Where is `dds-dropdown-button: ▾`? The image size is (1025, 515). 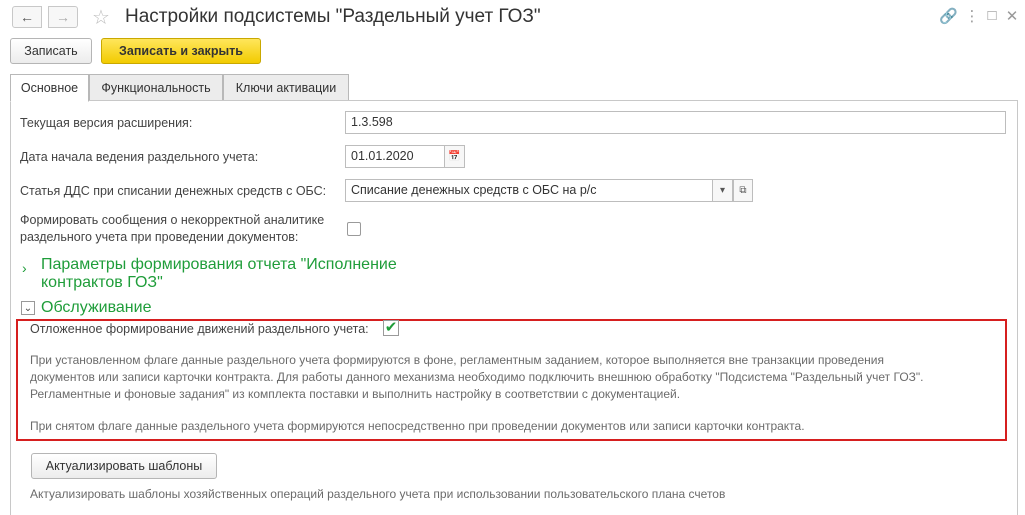
dds-dropdown-button: ▾ is located at coordinates (723, 190).